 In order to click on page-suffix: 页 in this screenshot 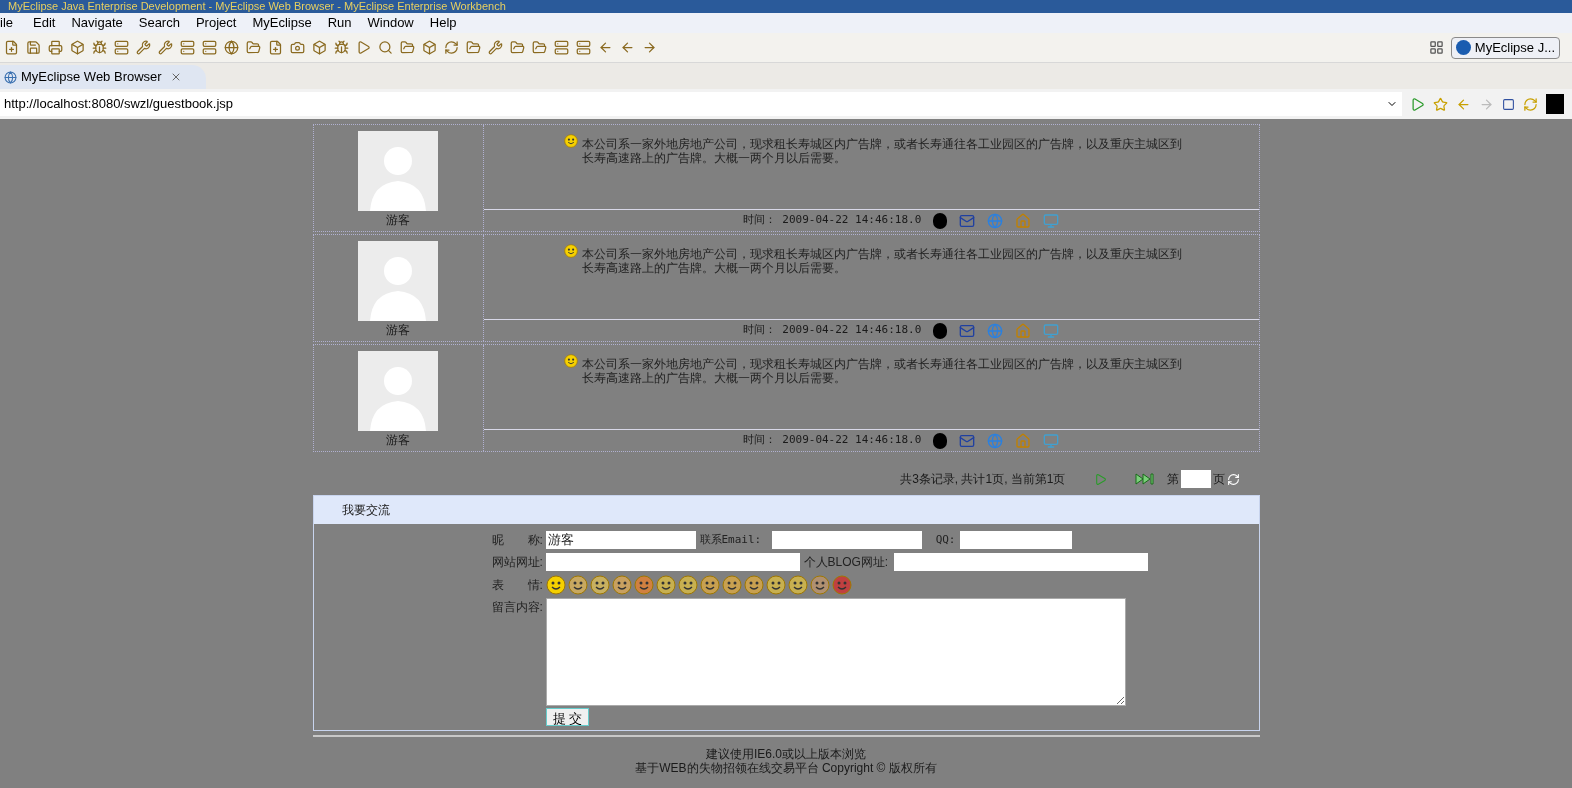, I will do `click(1218, 479)`.